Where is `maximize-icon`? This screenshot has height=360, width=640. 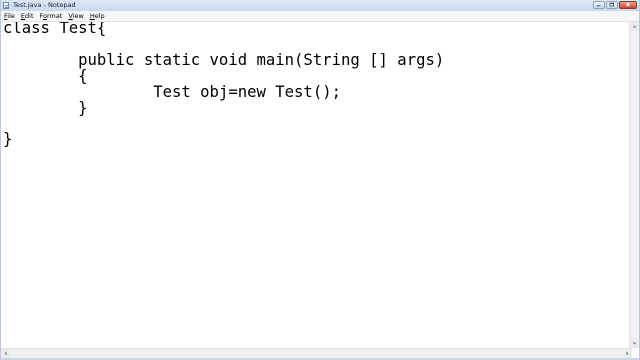
maximize-icon is located at coordinates (611, 4).